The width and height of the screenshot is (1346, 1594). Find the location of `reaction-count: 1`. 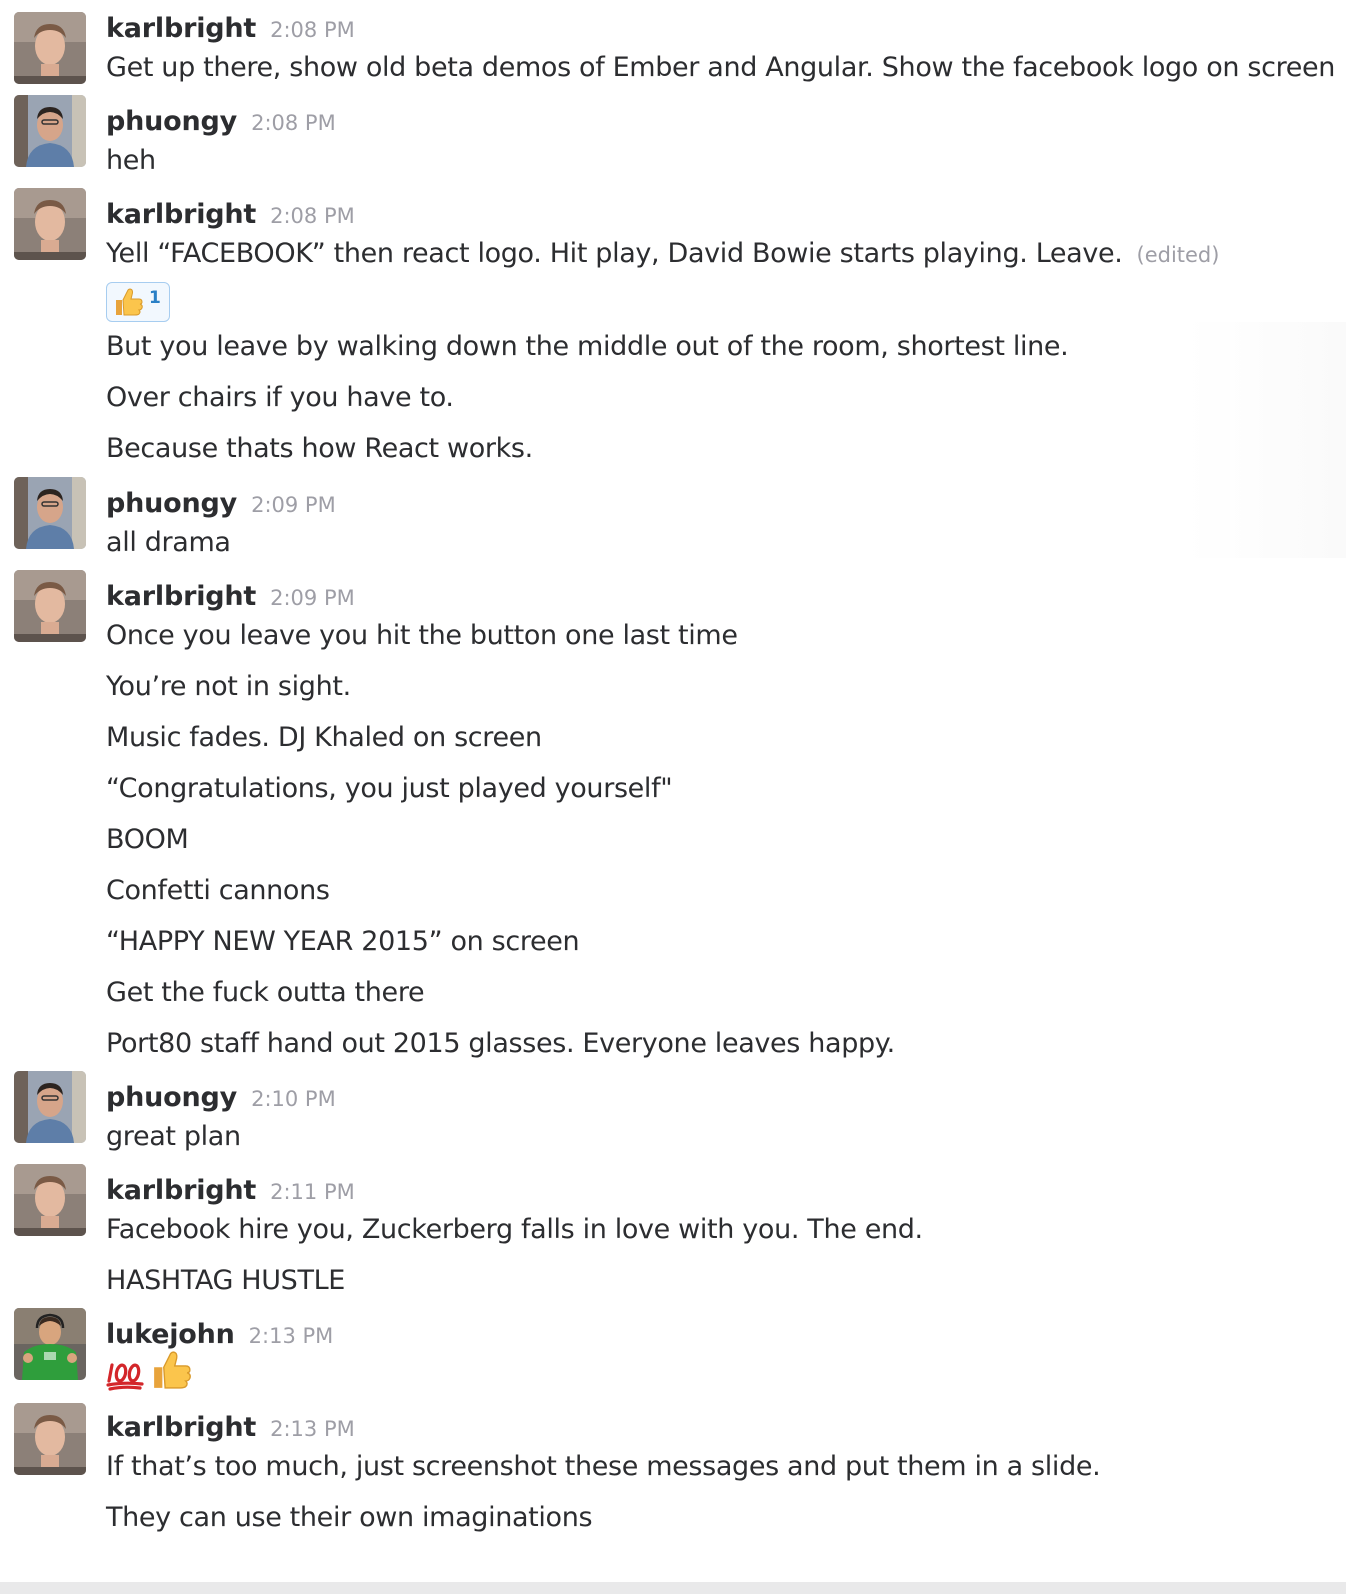

reaction-count: 1 is located at coordinates (155, 298).